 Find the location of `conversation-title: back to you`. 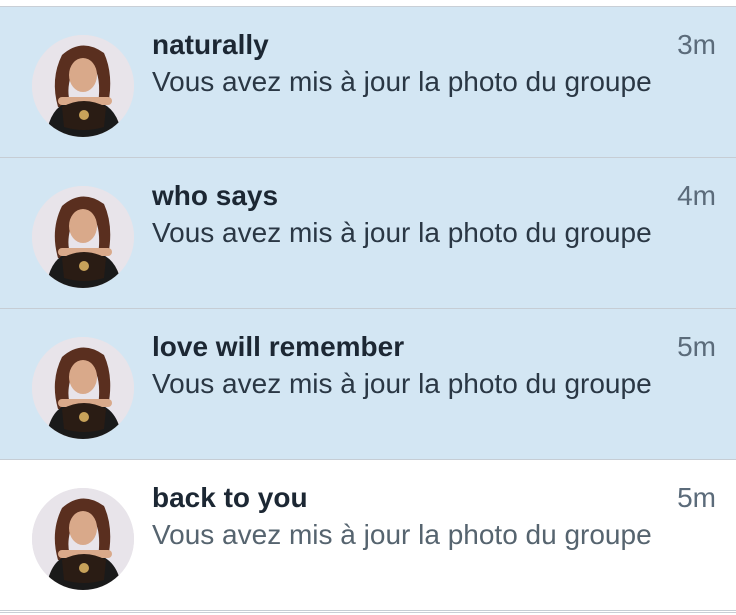

conversation-title: back to you is located at coordinates (230, 497).